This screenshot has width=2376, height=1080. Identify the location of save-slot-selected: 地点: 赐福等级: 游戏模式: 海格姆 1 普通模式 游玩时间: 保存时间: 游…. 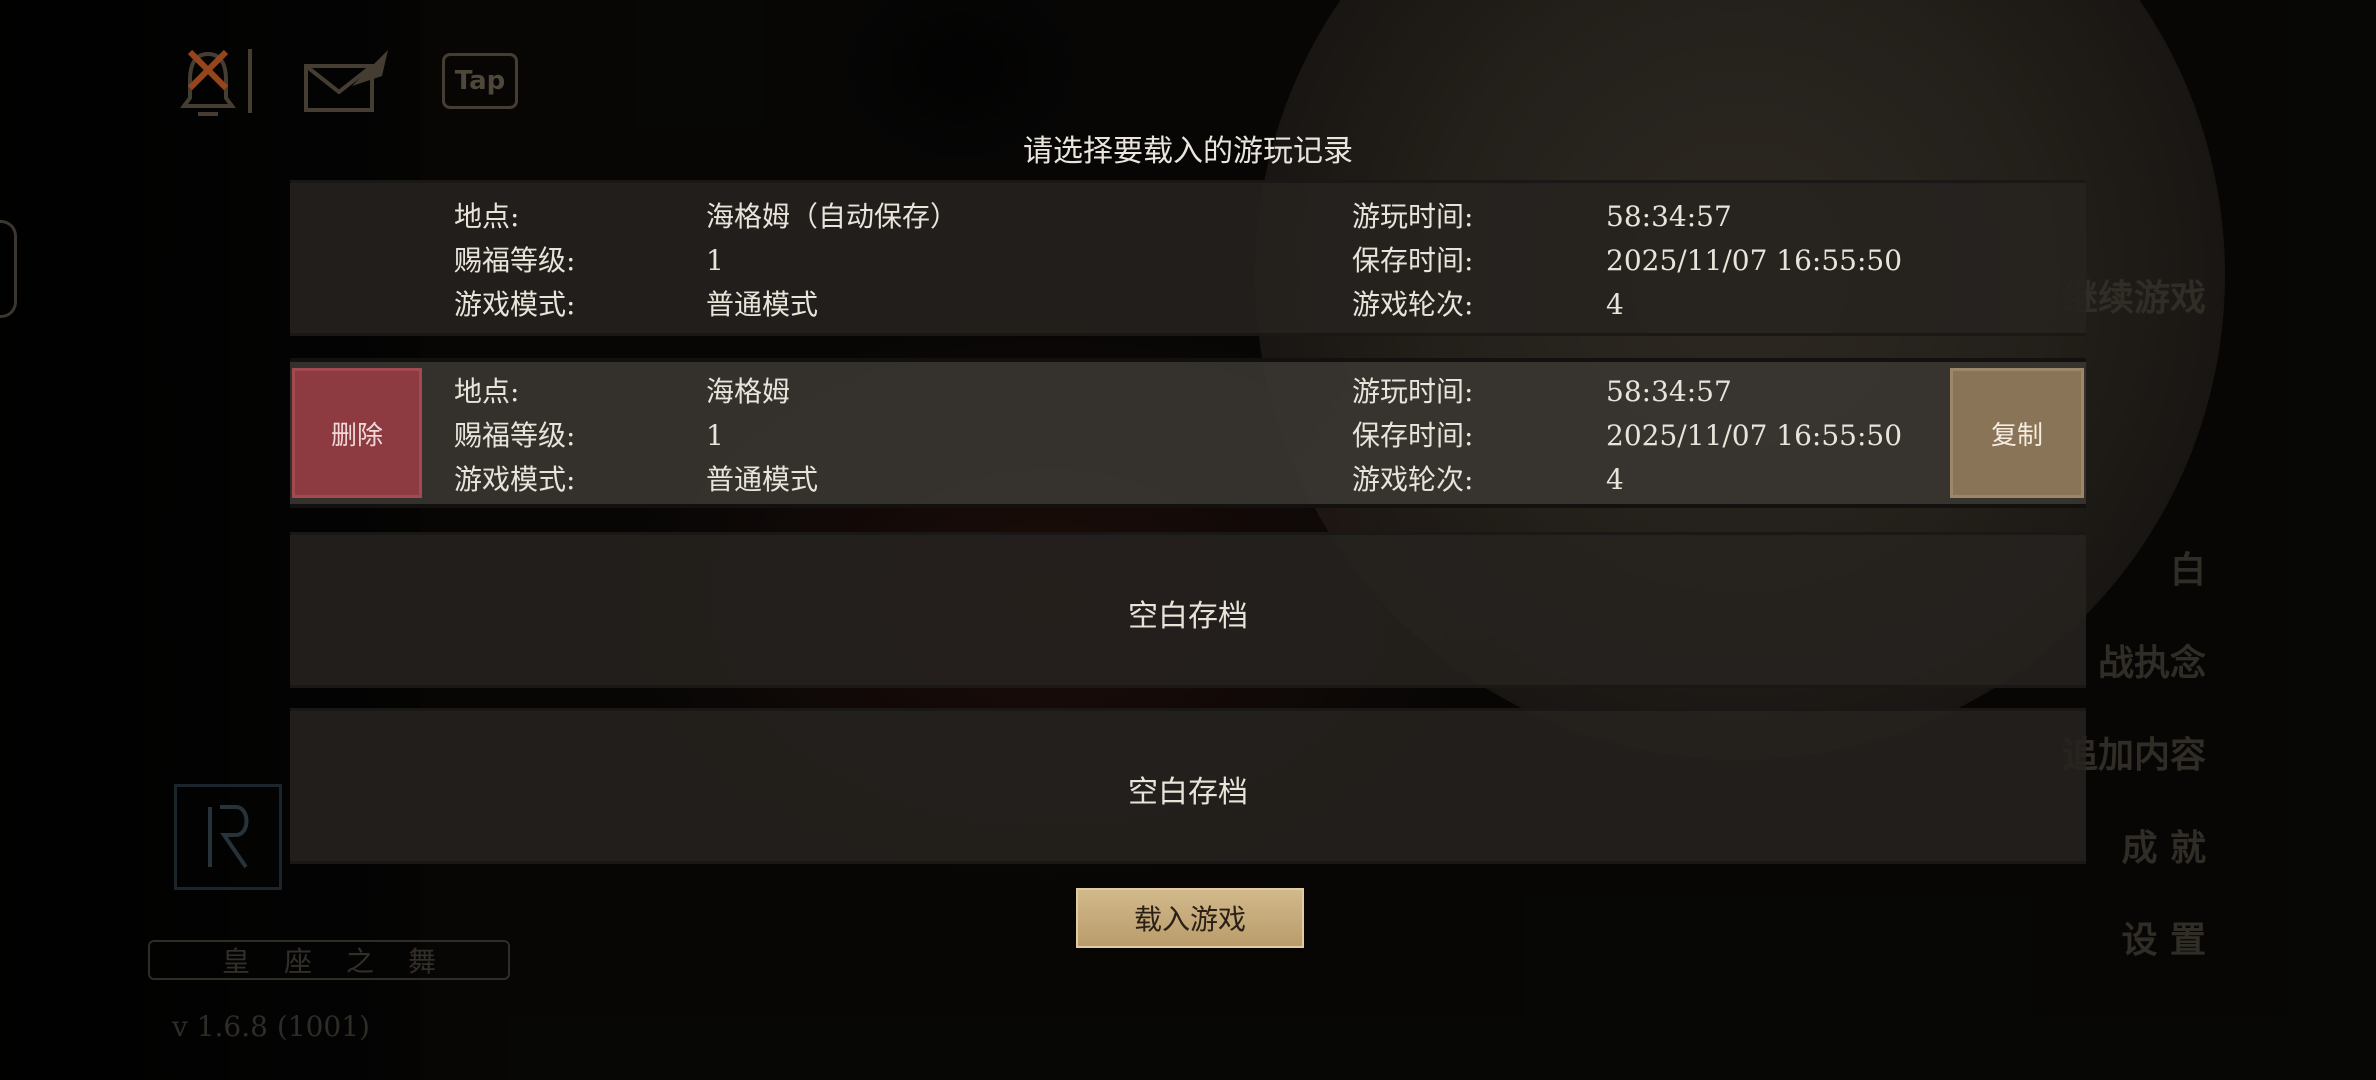
(1188, 433).